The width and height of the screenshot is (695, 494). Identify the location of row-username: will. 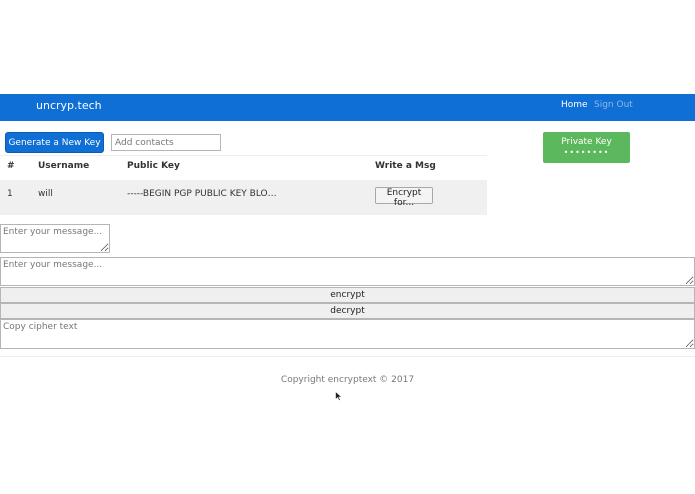
(45, 194).